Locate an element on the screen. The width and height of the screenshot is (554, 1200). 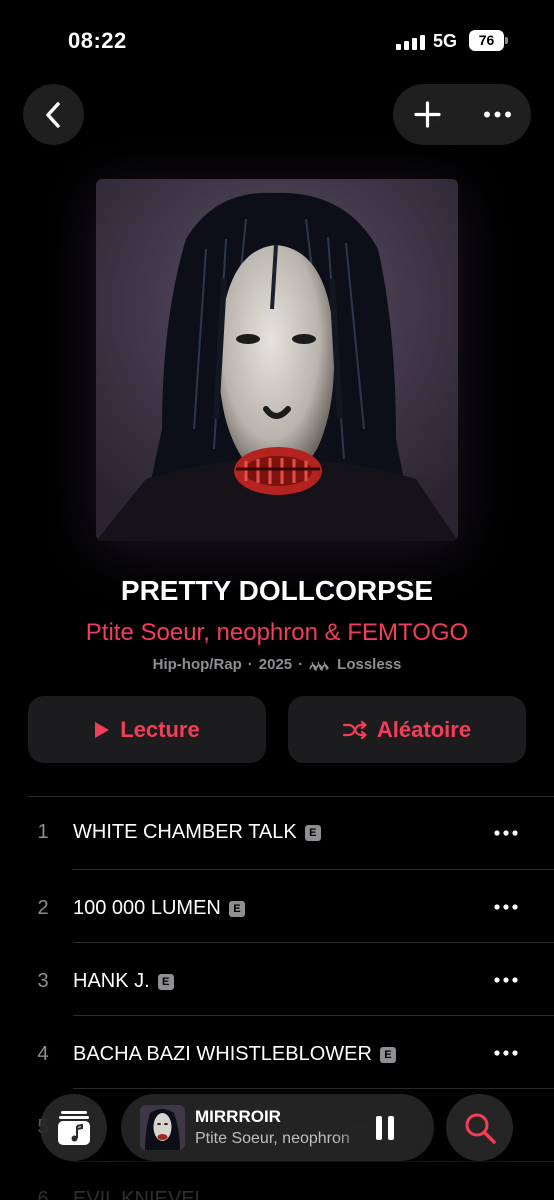
track-title: WHITE CHAMBER TALK E is located at coordinates (197, 832).